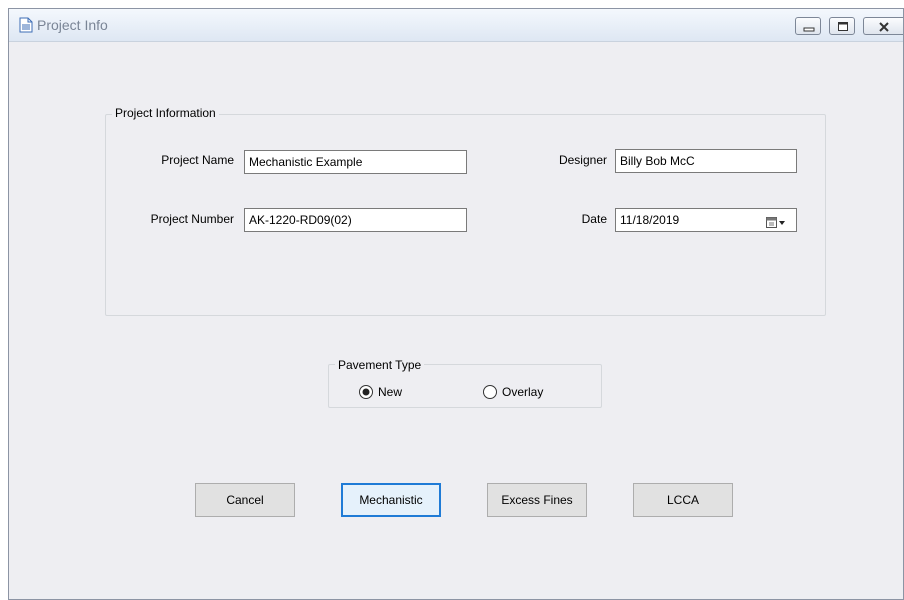  What do you see at coordinates (523, 392) in the screenshot?
I see `radio-overlay-label: Overlay` at bounding box center [523, 392].